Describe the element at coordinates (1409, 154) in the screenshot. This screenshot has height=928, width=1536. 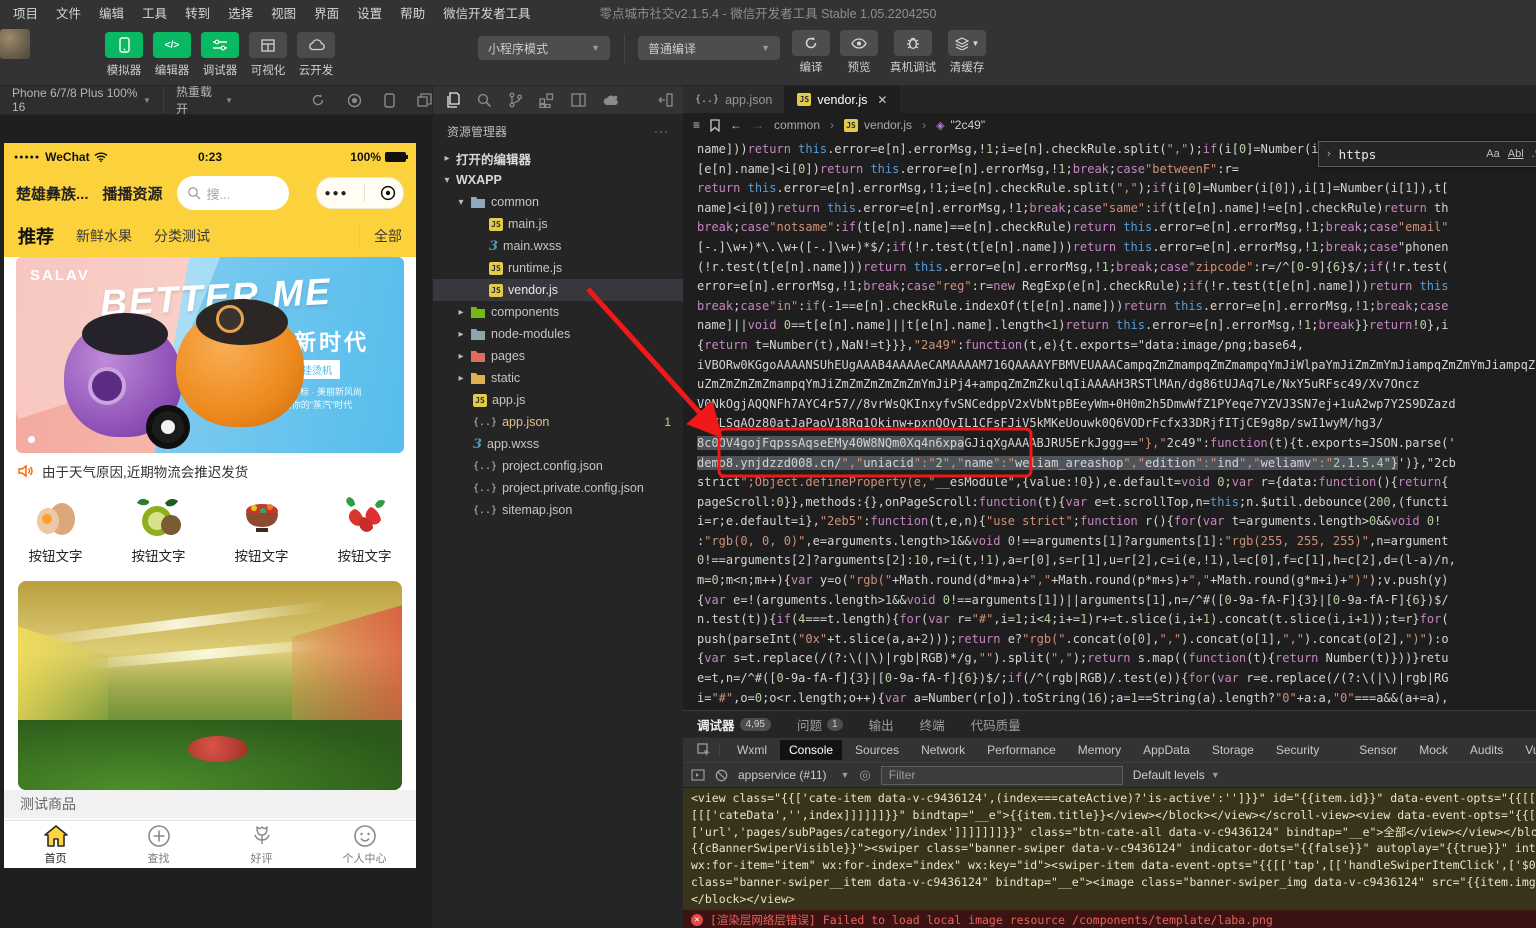
I see `find-input: https` at that location.